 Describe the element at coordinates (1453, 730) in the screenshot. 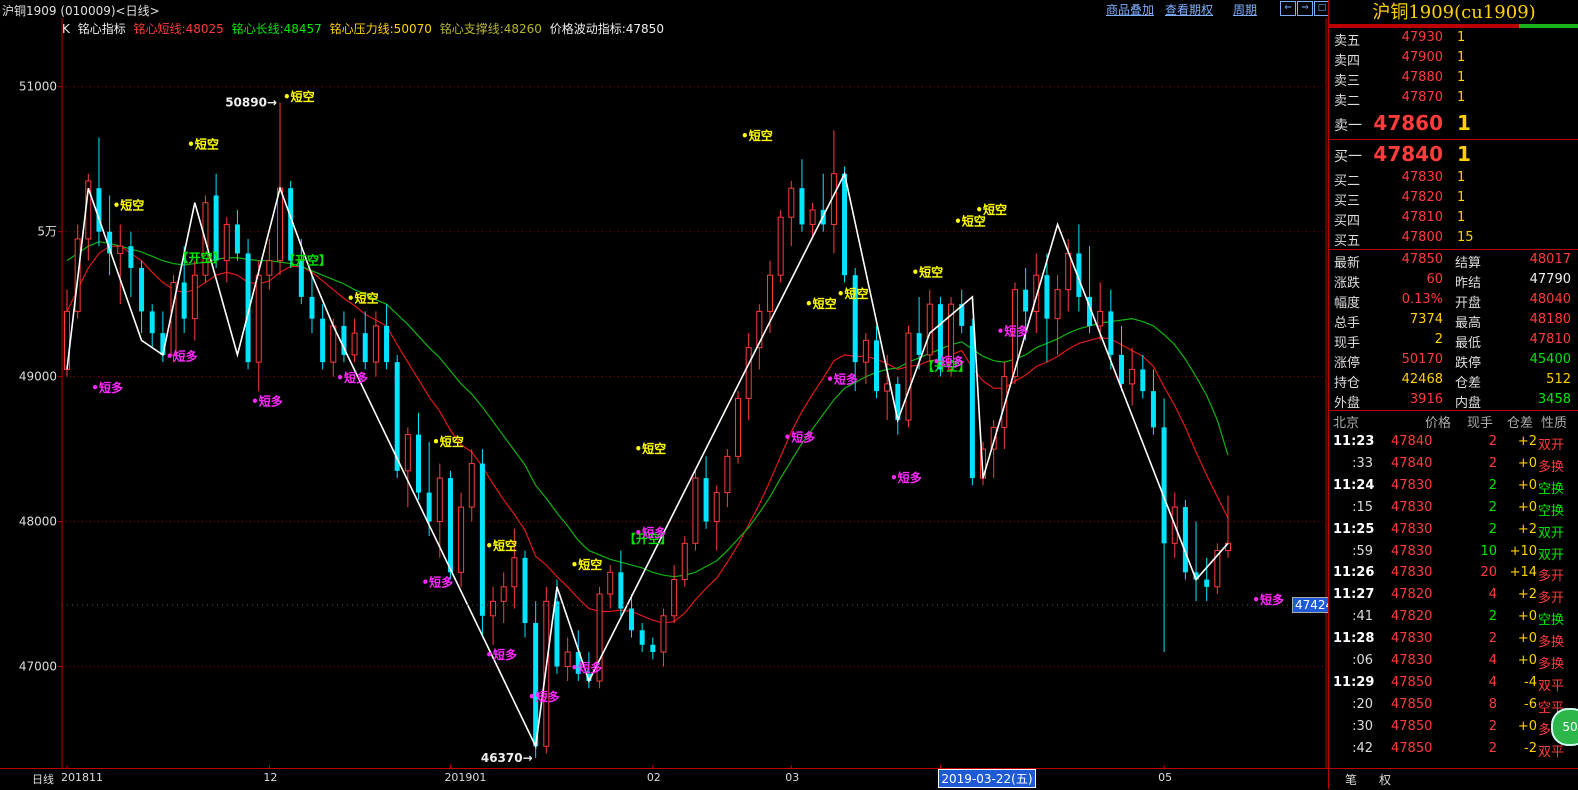

I see `tick-row: :30478502+0多换` at that location.